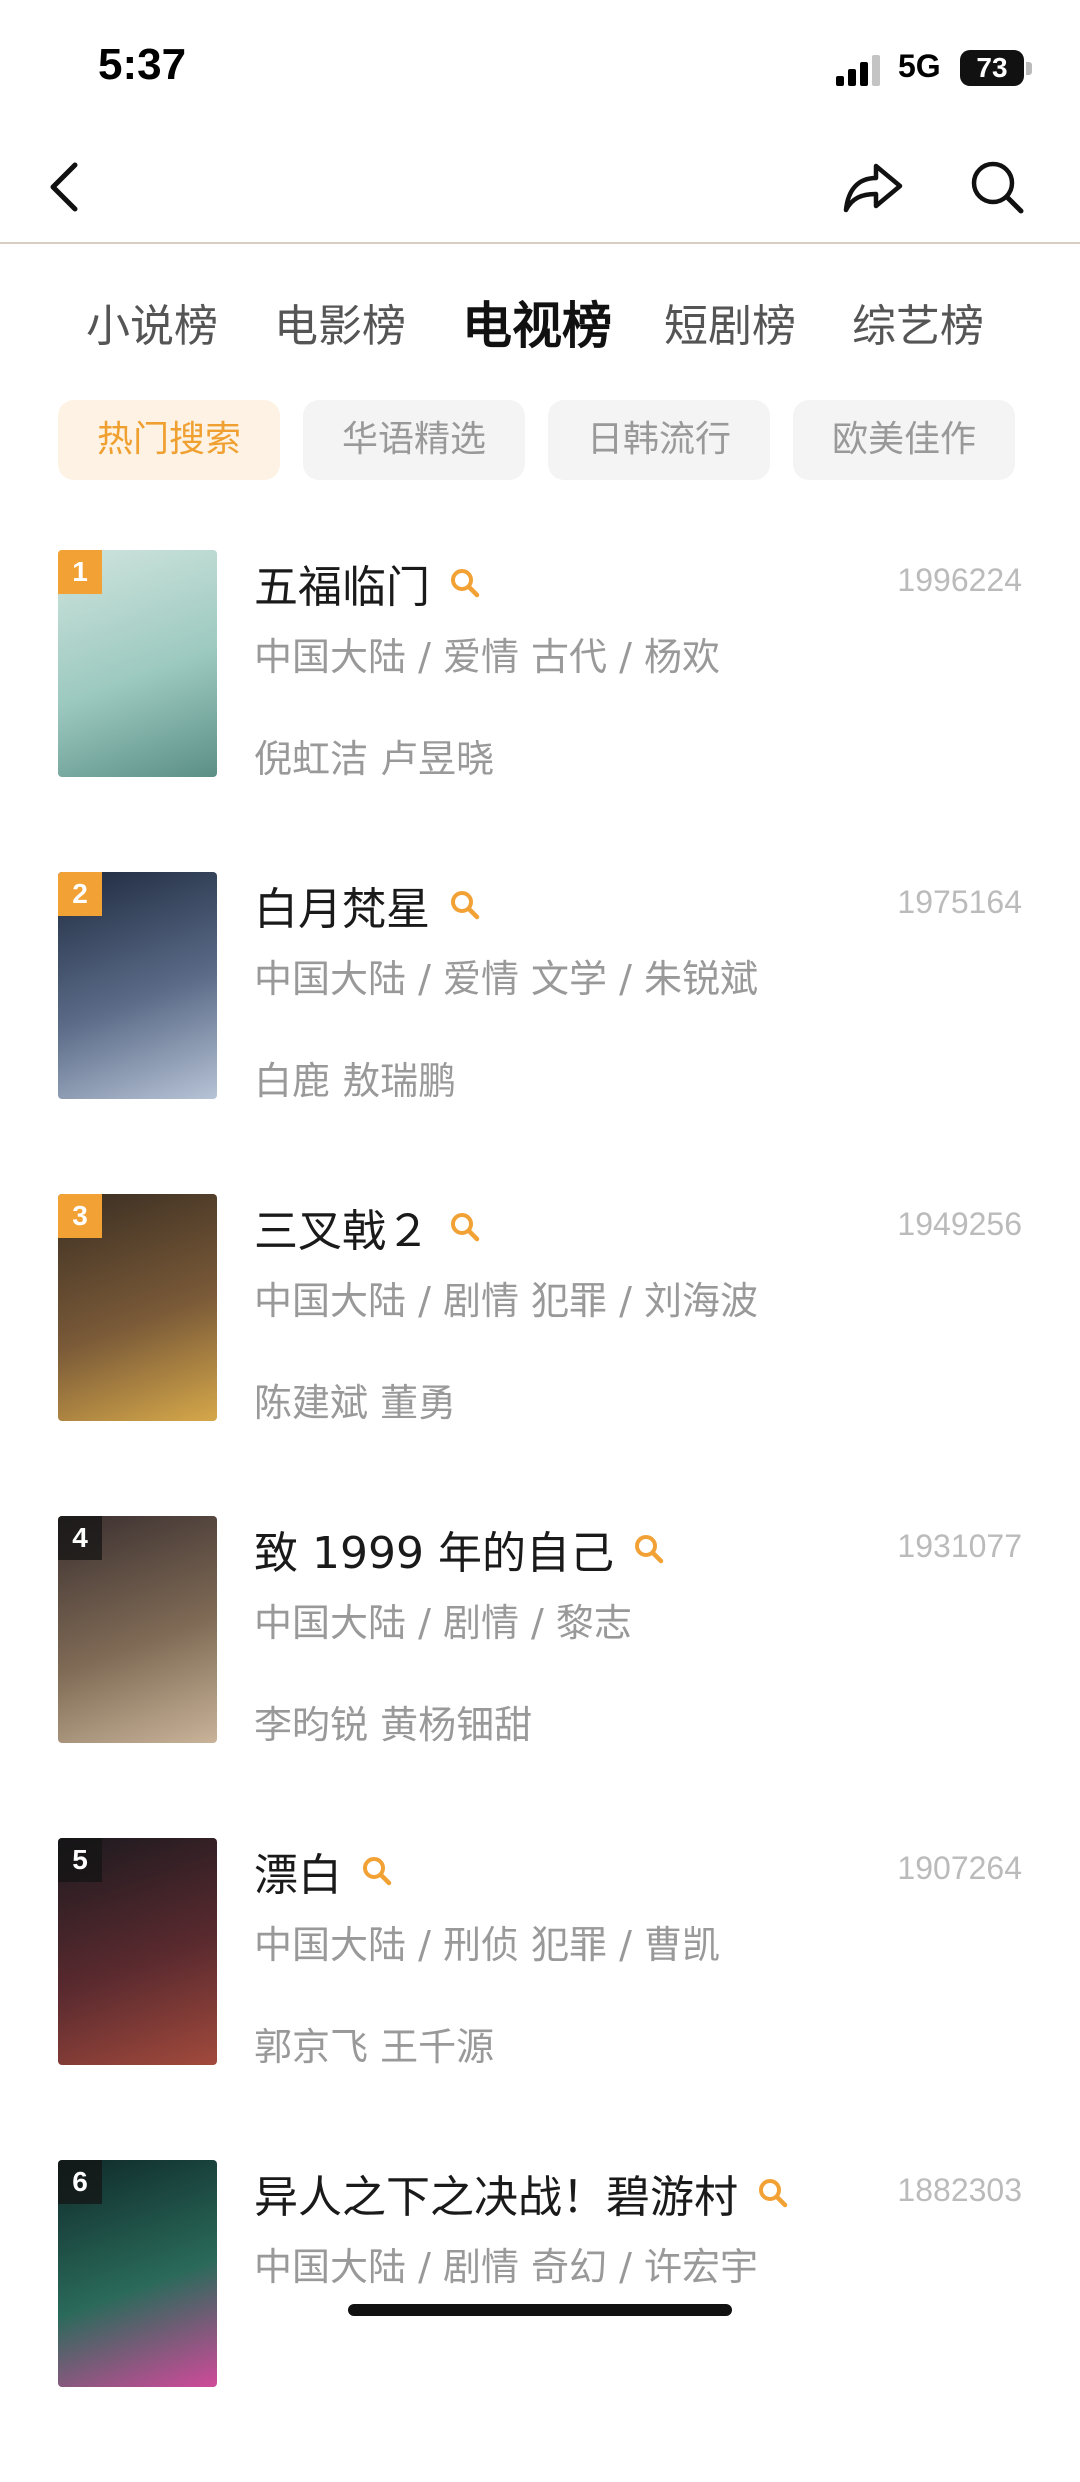  Describe the element at coordinates (858, 70) in the screenshot. I see `signal-icon` at that location.